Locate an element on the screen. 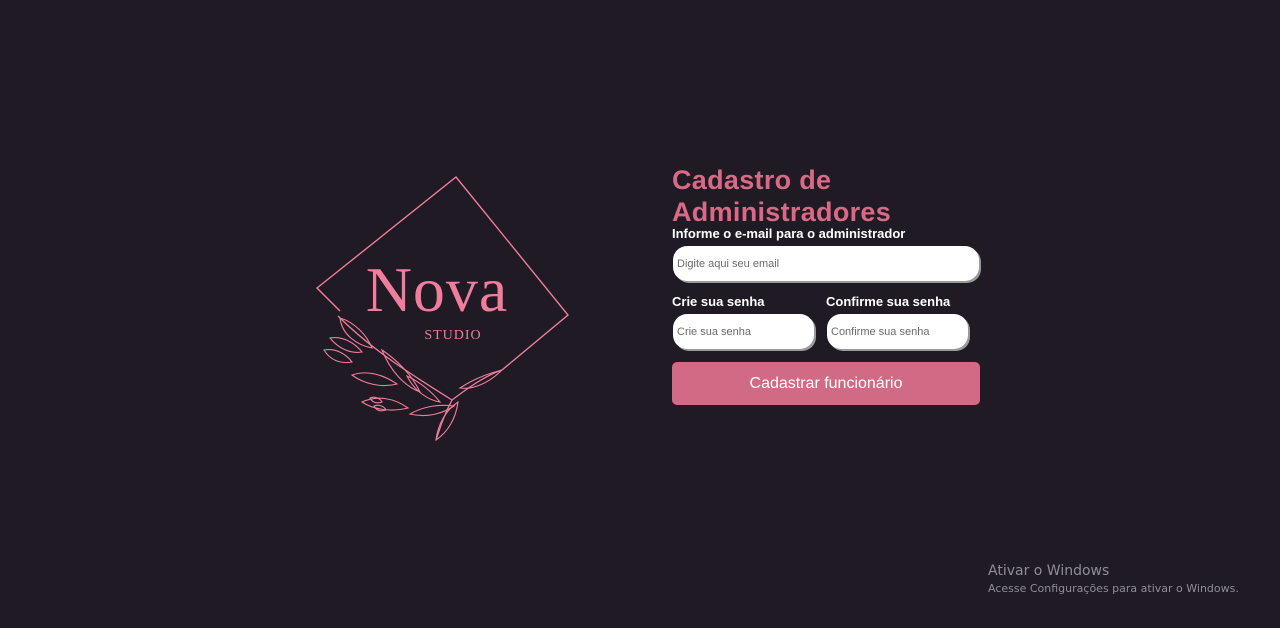 This screenshot has width=1280, height=628. password-label: Crie sua senha is located at coordinates (718, 301).